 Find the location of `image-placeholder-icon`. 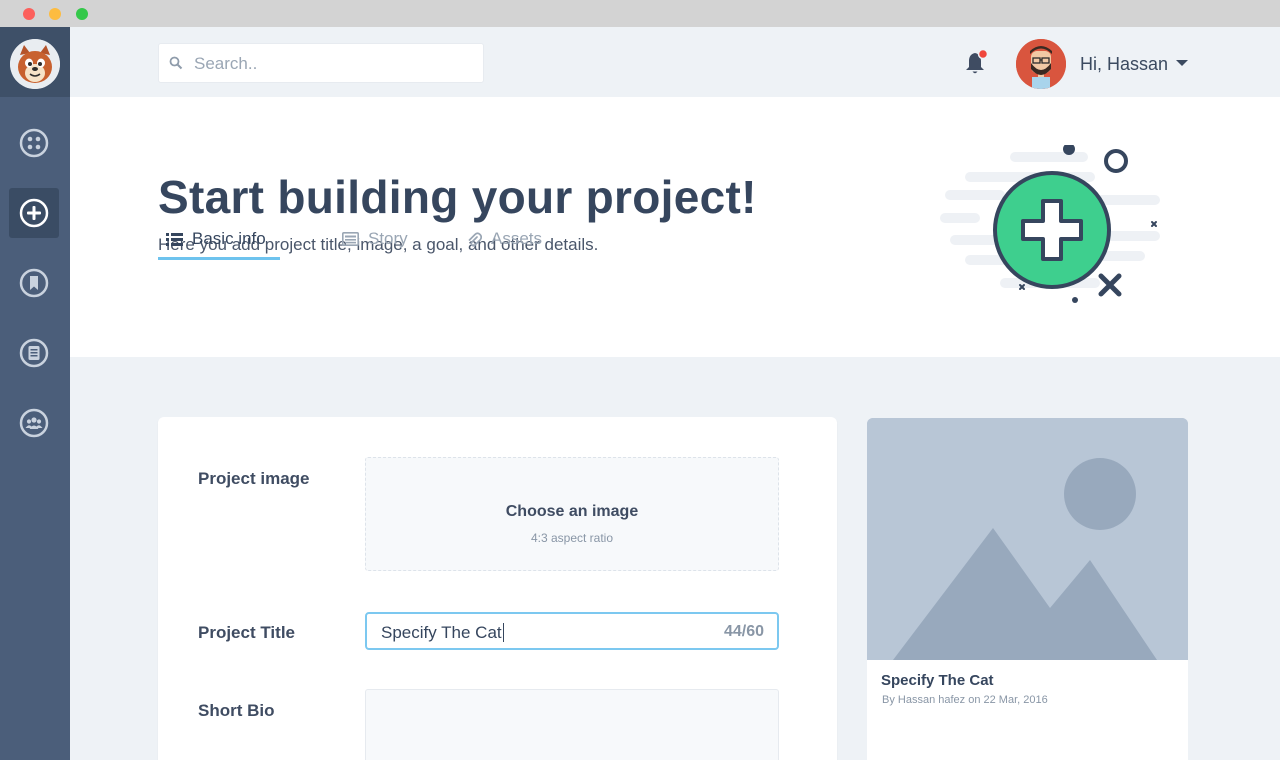

image-placeholder-icon is located at coordinates (1027, 539).